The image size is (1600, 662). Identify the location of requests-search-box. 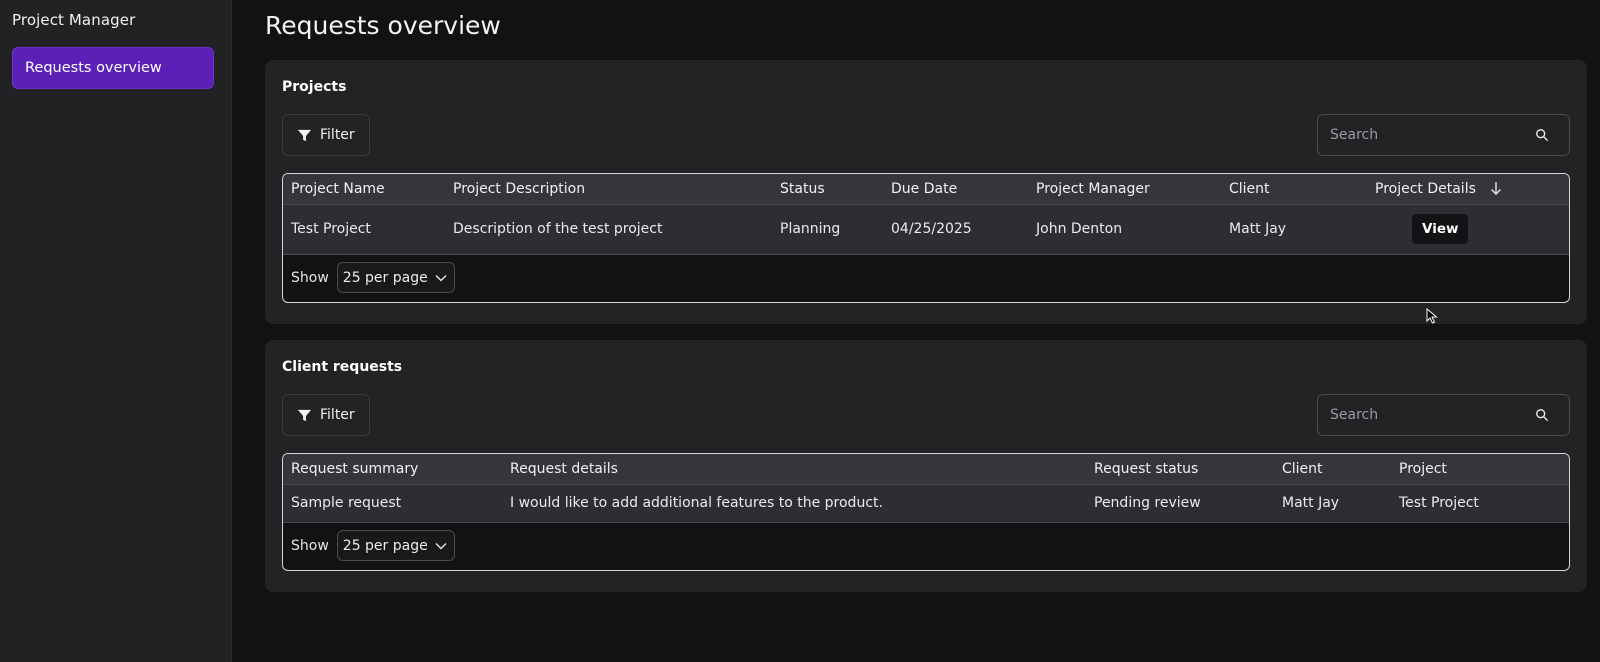
(1443, 415).